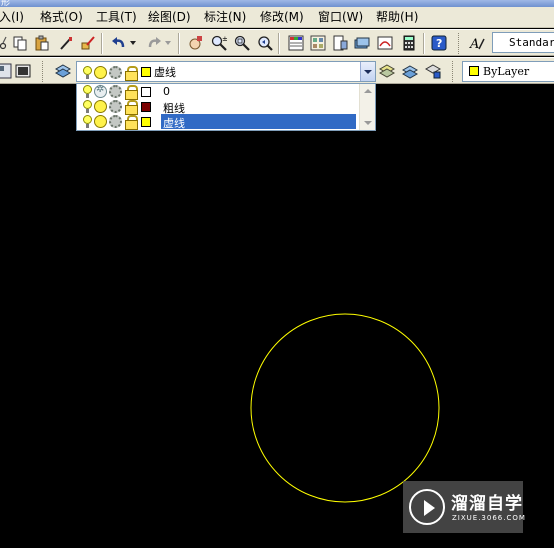 Image resolution: width=554 pixels, height=548 pixels. I want to click on layer-dropdown-arrow, so click(367, 71).